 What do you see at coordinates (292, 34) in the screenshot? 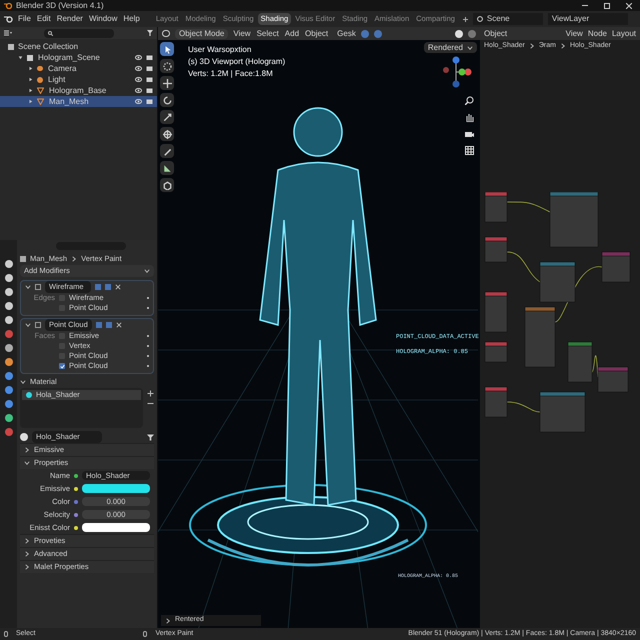
I see `menu-item: Add` at bounding box center [292, 34].